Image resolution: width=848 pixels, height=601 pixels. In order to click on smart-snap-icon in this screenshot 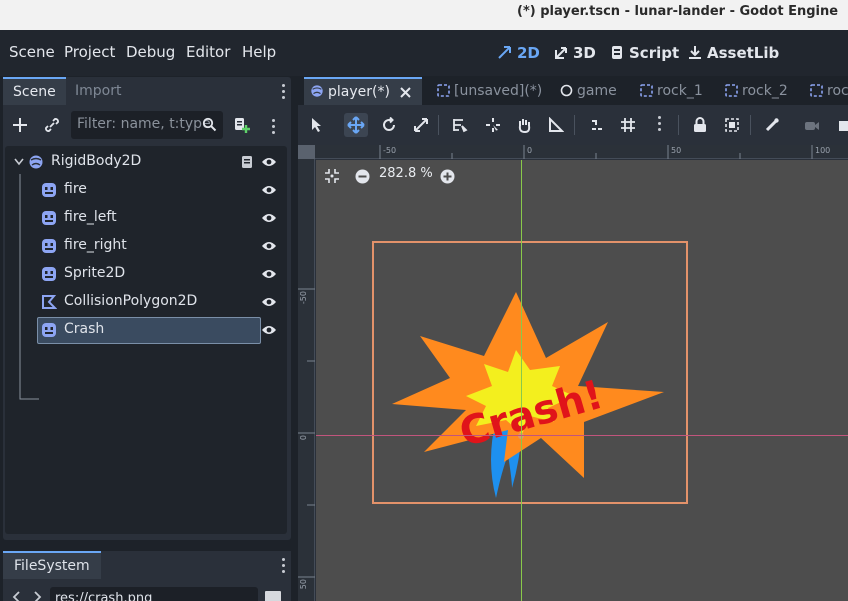, I will do `click(597, 125)`.